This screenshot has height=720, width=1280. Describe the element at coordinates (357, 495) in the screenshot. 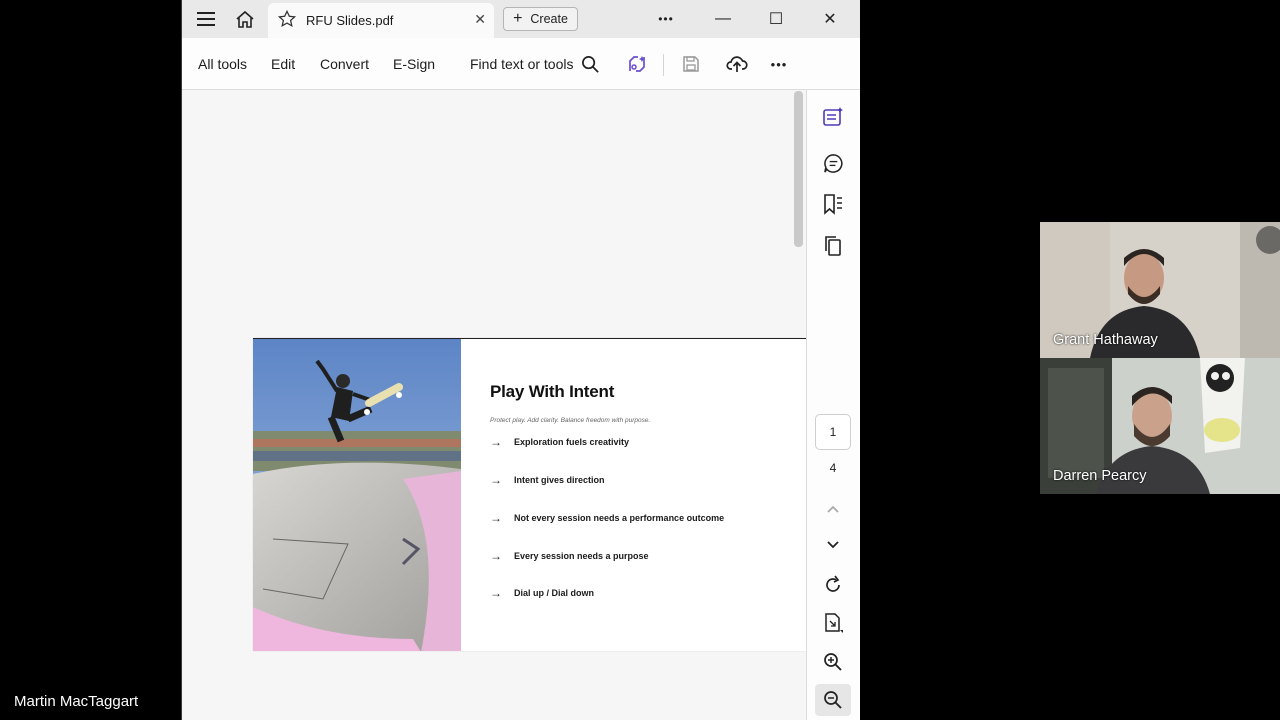

I see `skateboarder-photo` at that location.